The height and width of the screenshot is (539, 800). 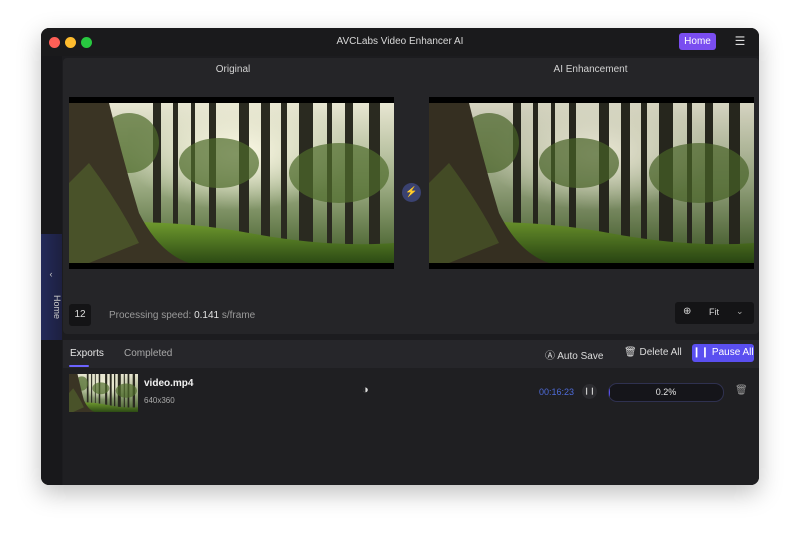 I want to click on zoom-icon: ⊕, so click(x=687, y=311).